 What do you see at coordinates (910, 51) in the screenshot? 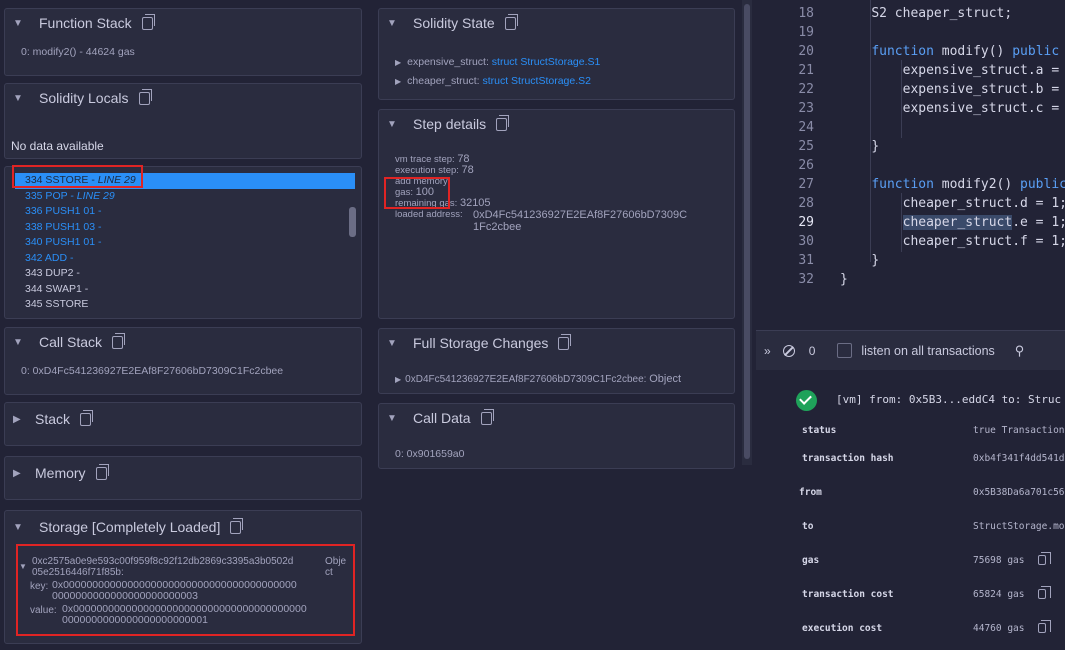
I see `code-line: 20 function modify() public` at bounding box center [910, 51].